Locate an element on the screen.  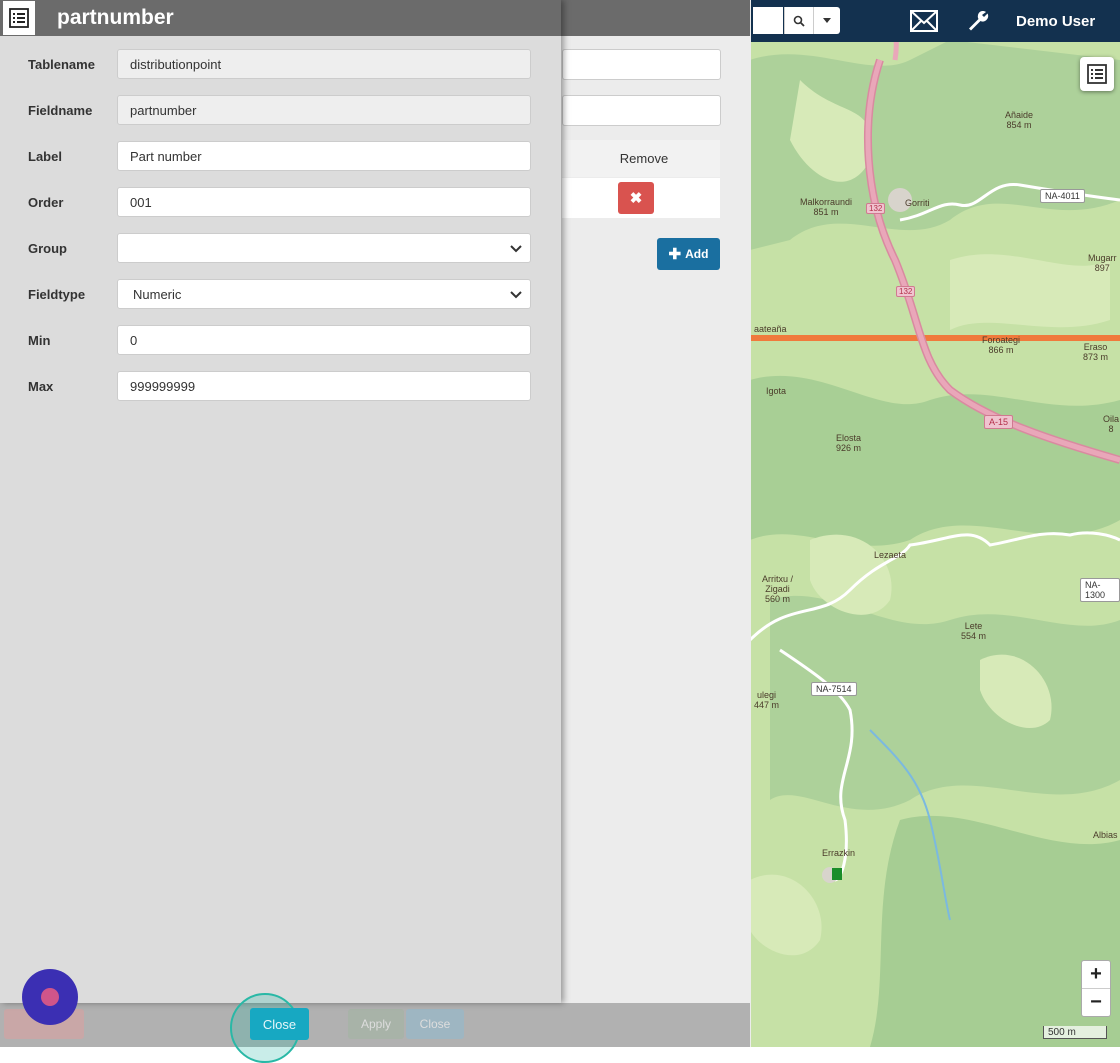
map-label: Lezaeta is located at coordinates (890, 555).